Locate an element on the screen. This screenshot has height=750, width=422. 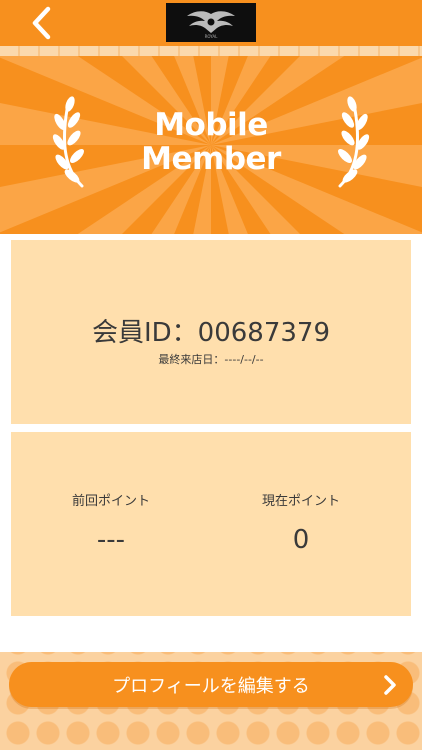
edit-profile-button: プロフィールを編集する is located at coordinates (211, 684).